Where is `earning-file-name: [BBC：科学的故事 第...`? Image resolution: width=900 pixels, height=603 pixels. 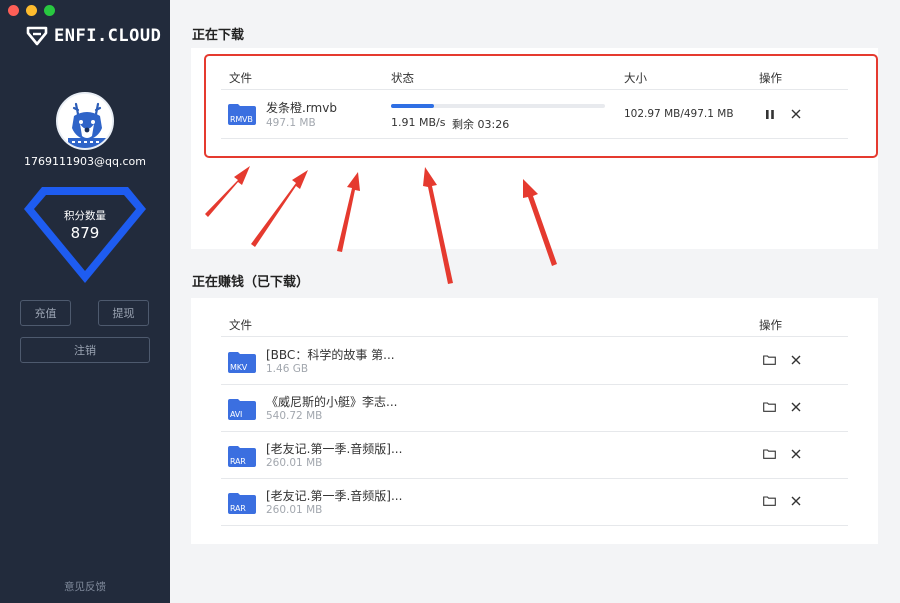 earning-file-name: [BBC：科学的故事 第... is located at coordinates (330, 355).